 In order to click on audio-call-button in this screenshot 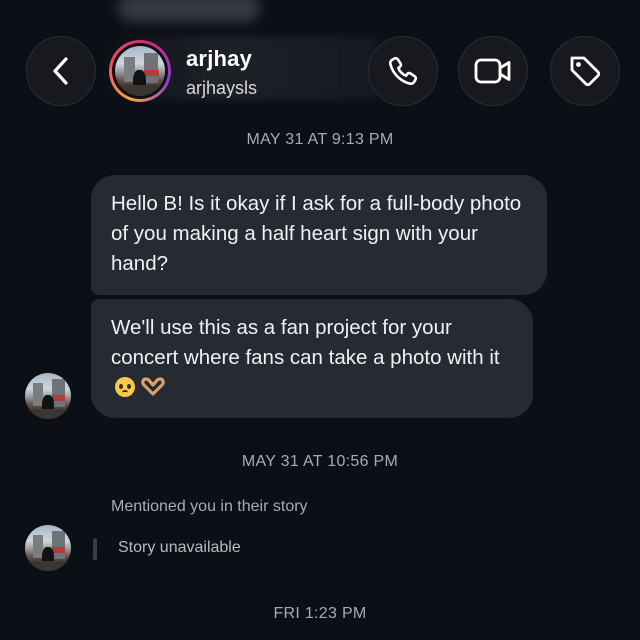, I will do `click(403, 71)`.